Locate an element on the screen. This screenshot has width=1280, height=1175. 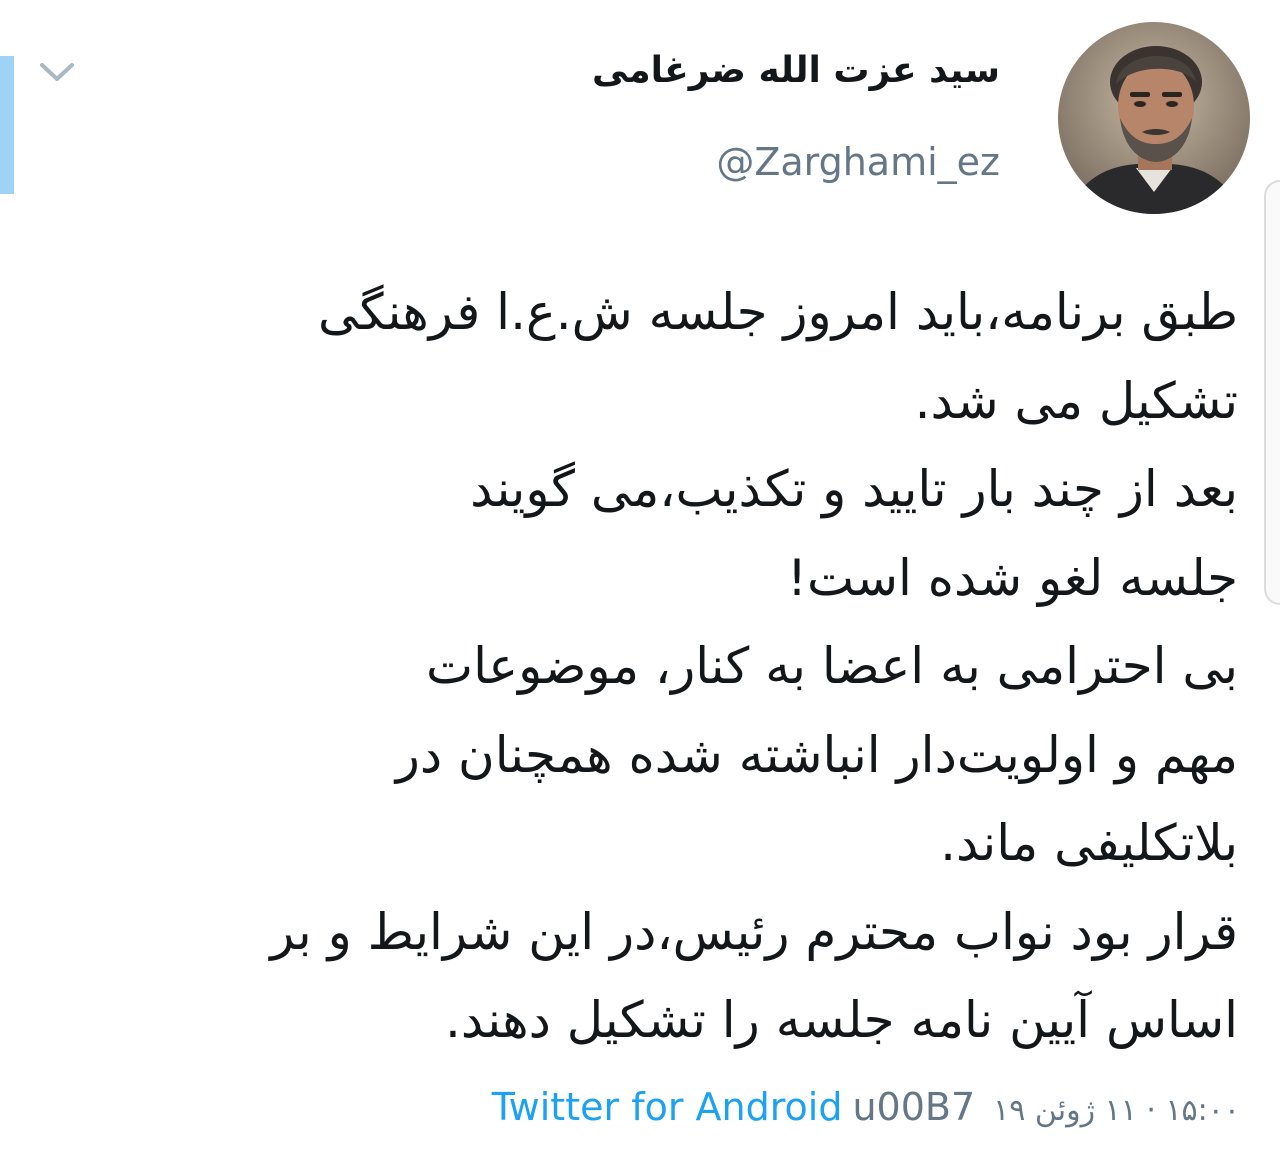
author-display-name: سید عزت الله ضرغامی is located at coordinates (796, 70).